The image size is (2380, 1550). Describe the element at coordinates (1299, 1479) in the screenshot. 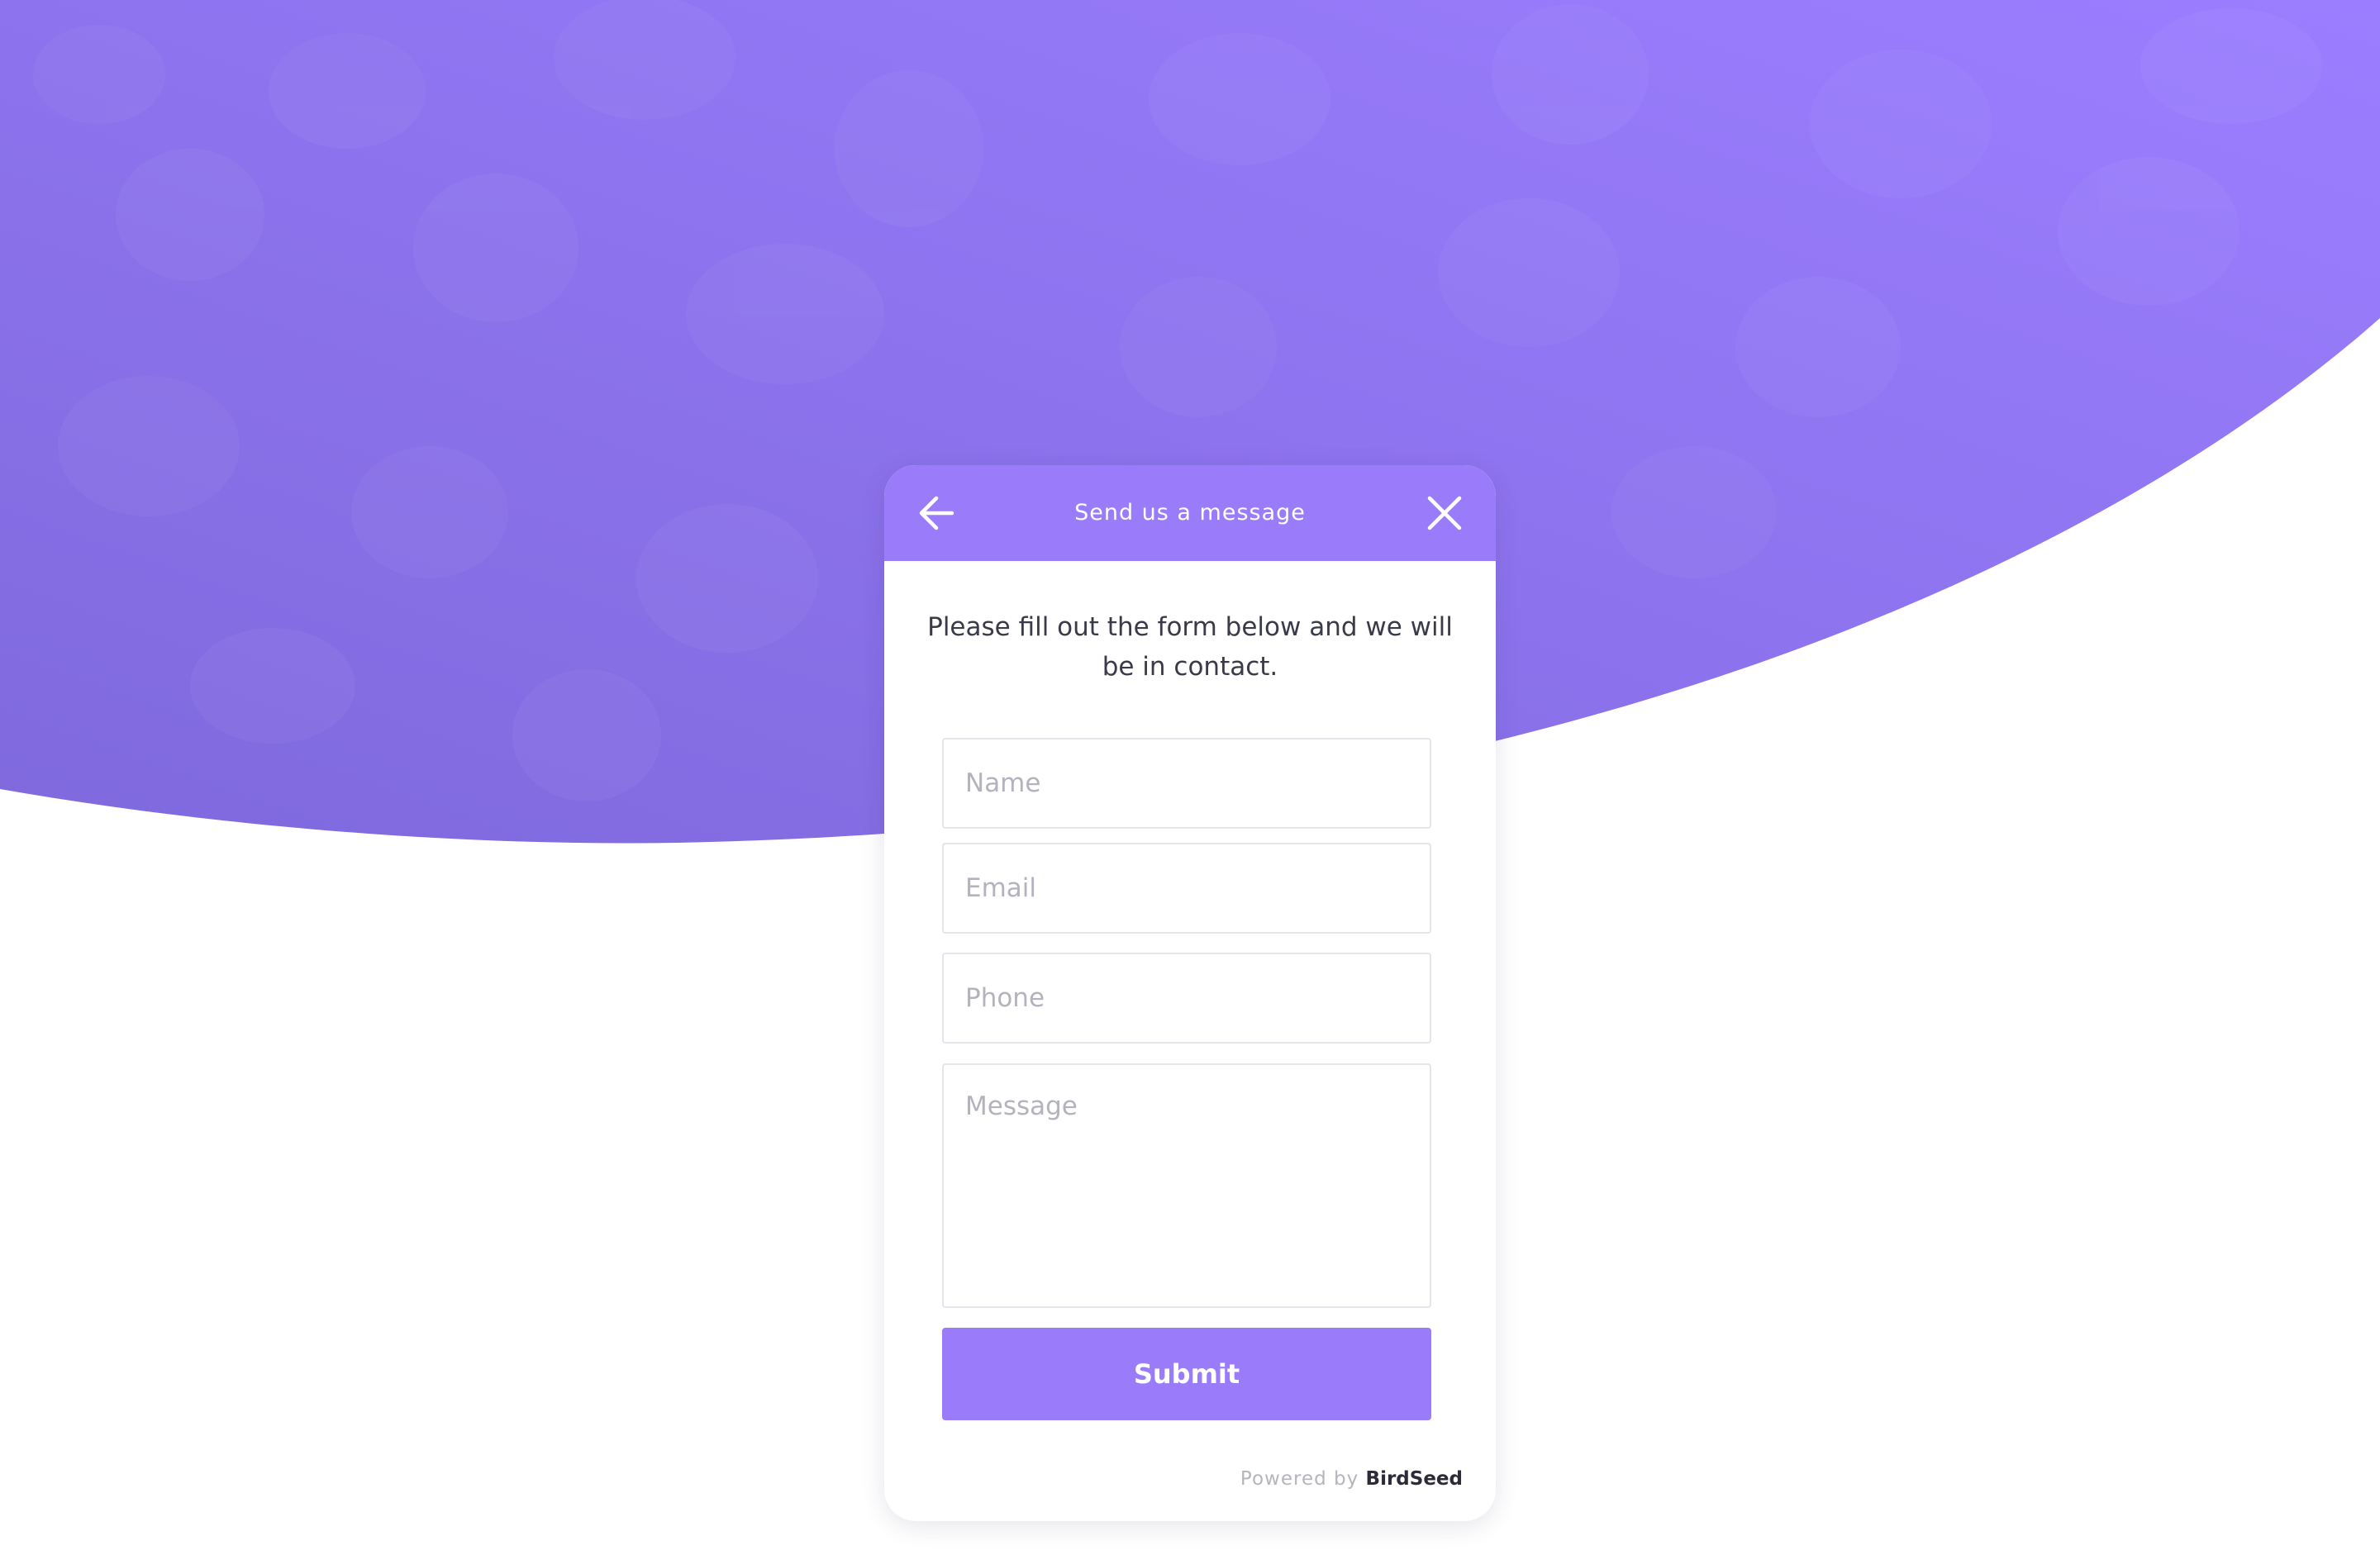

I see `powered-by-label: Powered by` at that location.